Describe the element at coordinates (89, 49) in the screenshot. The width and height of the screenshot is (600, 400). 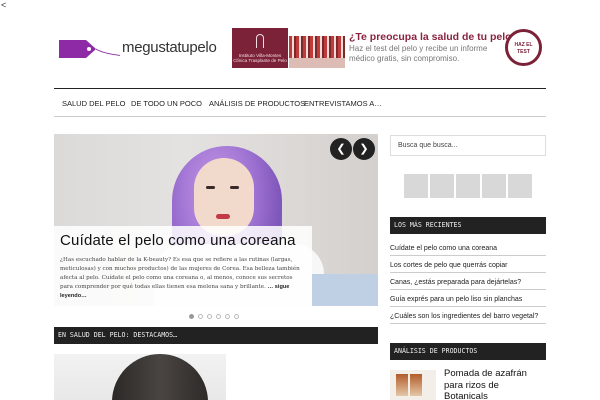
I see `logo-tag-icon` at that location.